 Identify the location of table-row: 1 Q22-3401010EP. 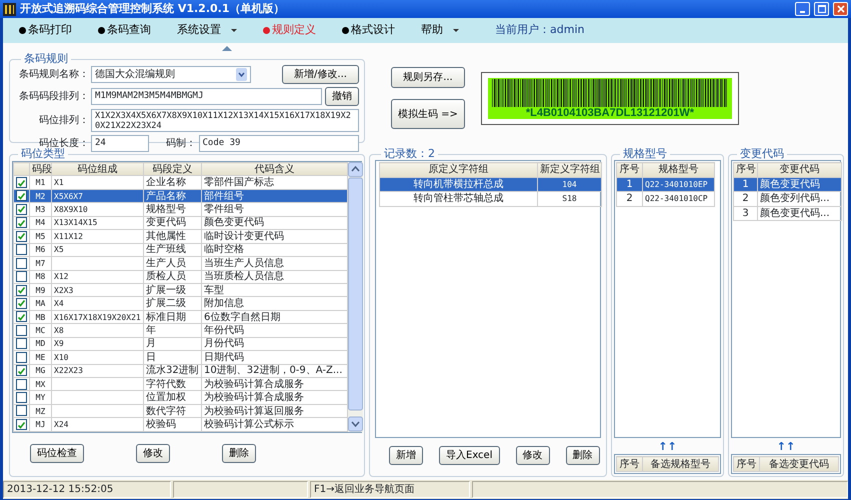
(665, 184).